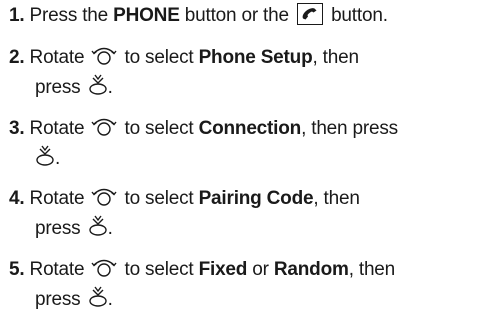 Image resolution: width=479 pixels, height=325 pixels. I want to click on phone-handset-icon, so click(309, 13).